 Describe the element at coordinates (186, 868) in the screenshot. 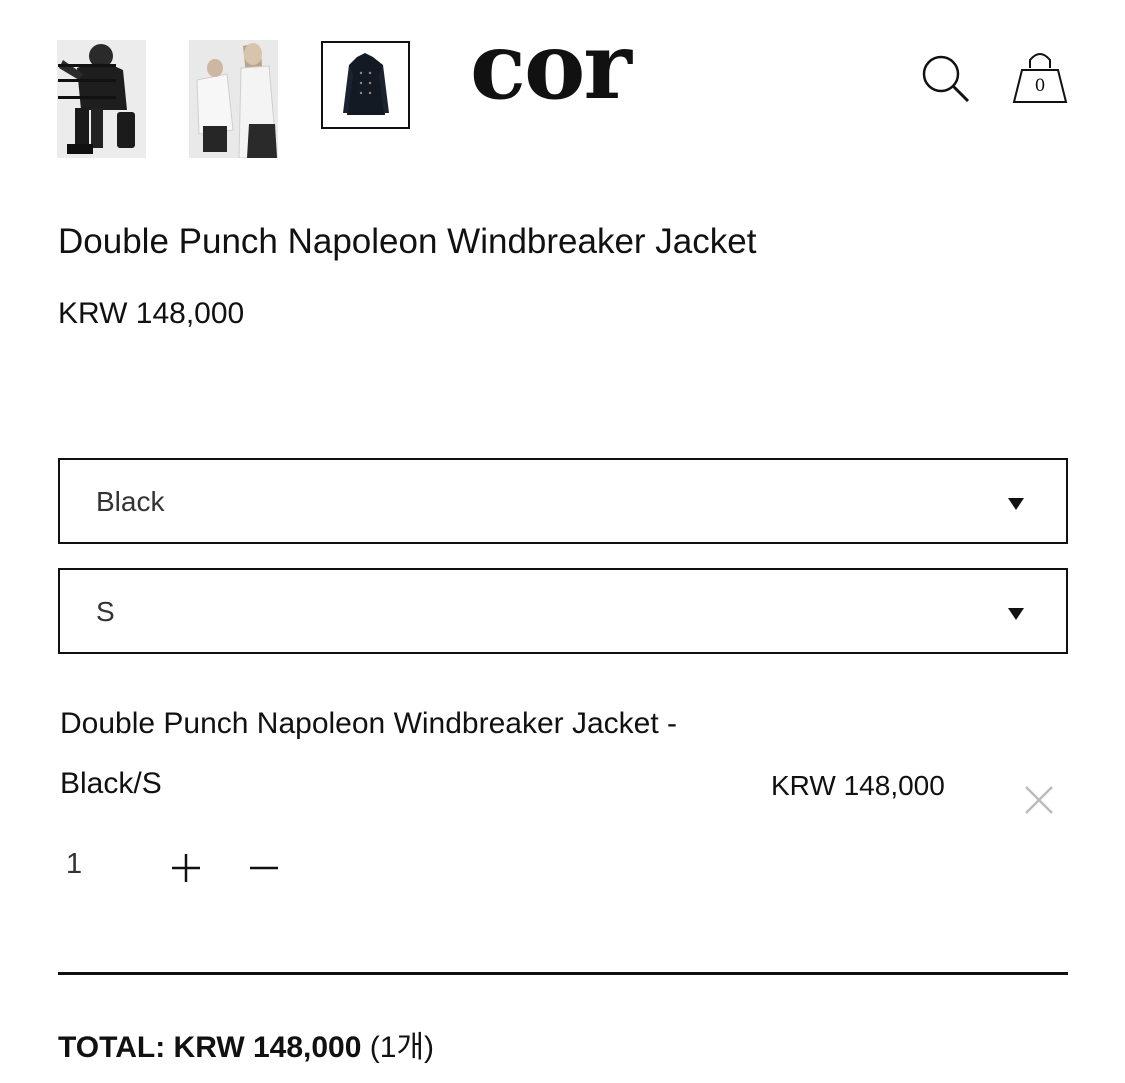

I see `plus-icon` at that location.